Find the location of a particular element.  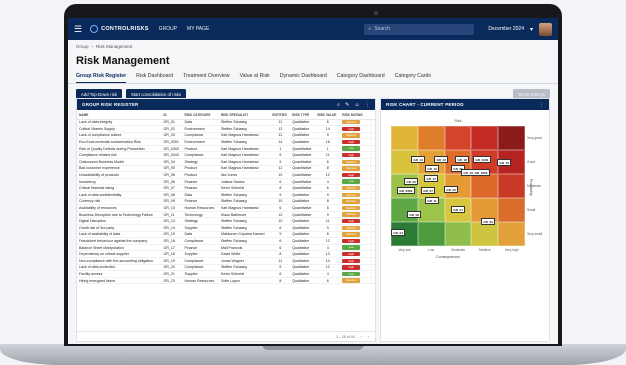

column-header: NAME is located at coordinates (119, 115).